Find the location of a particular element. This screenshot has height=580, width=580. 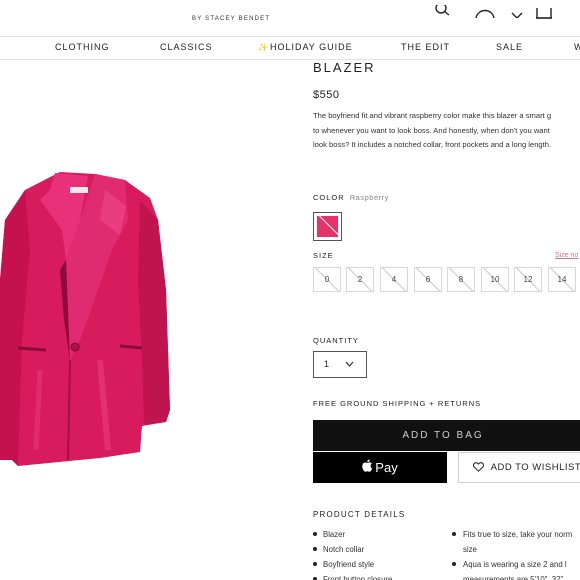

quantity-select: 1 is located at coordinates (340, 364).